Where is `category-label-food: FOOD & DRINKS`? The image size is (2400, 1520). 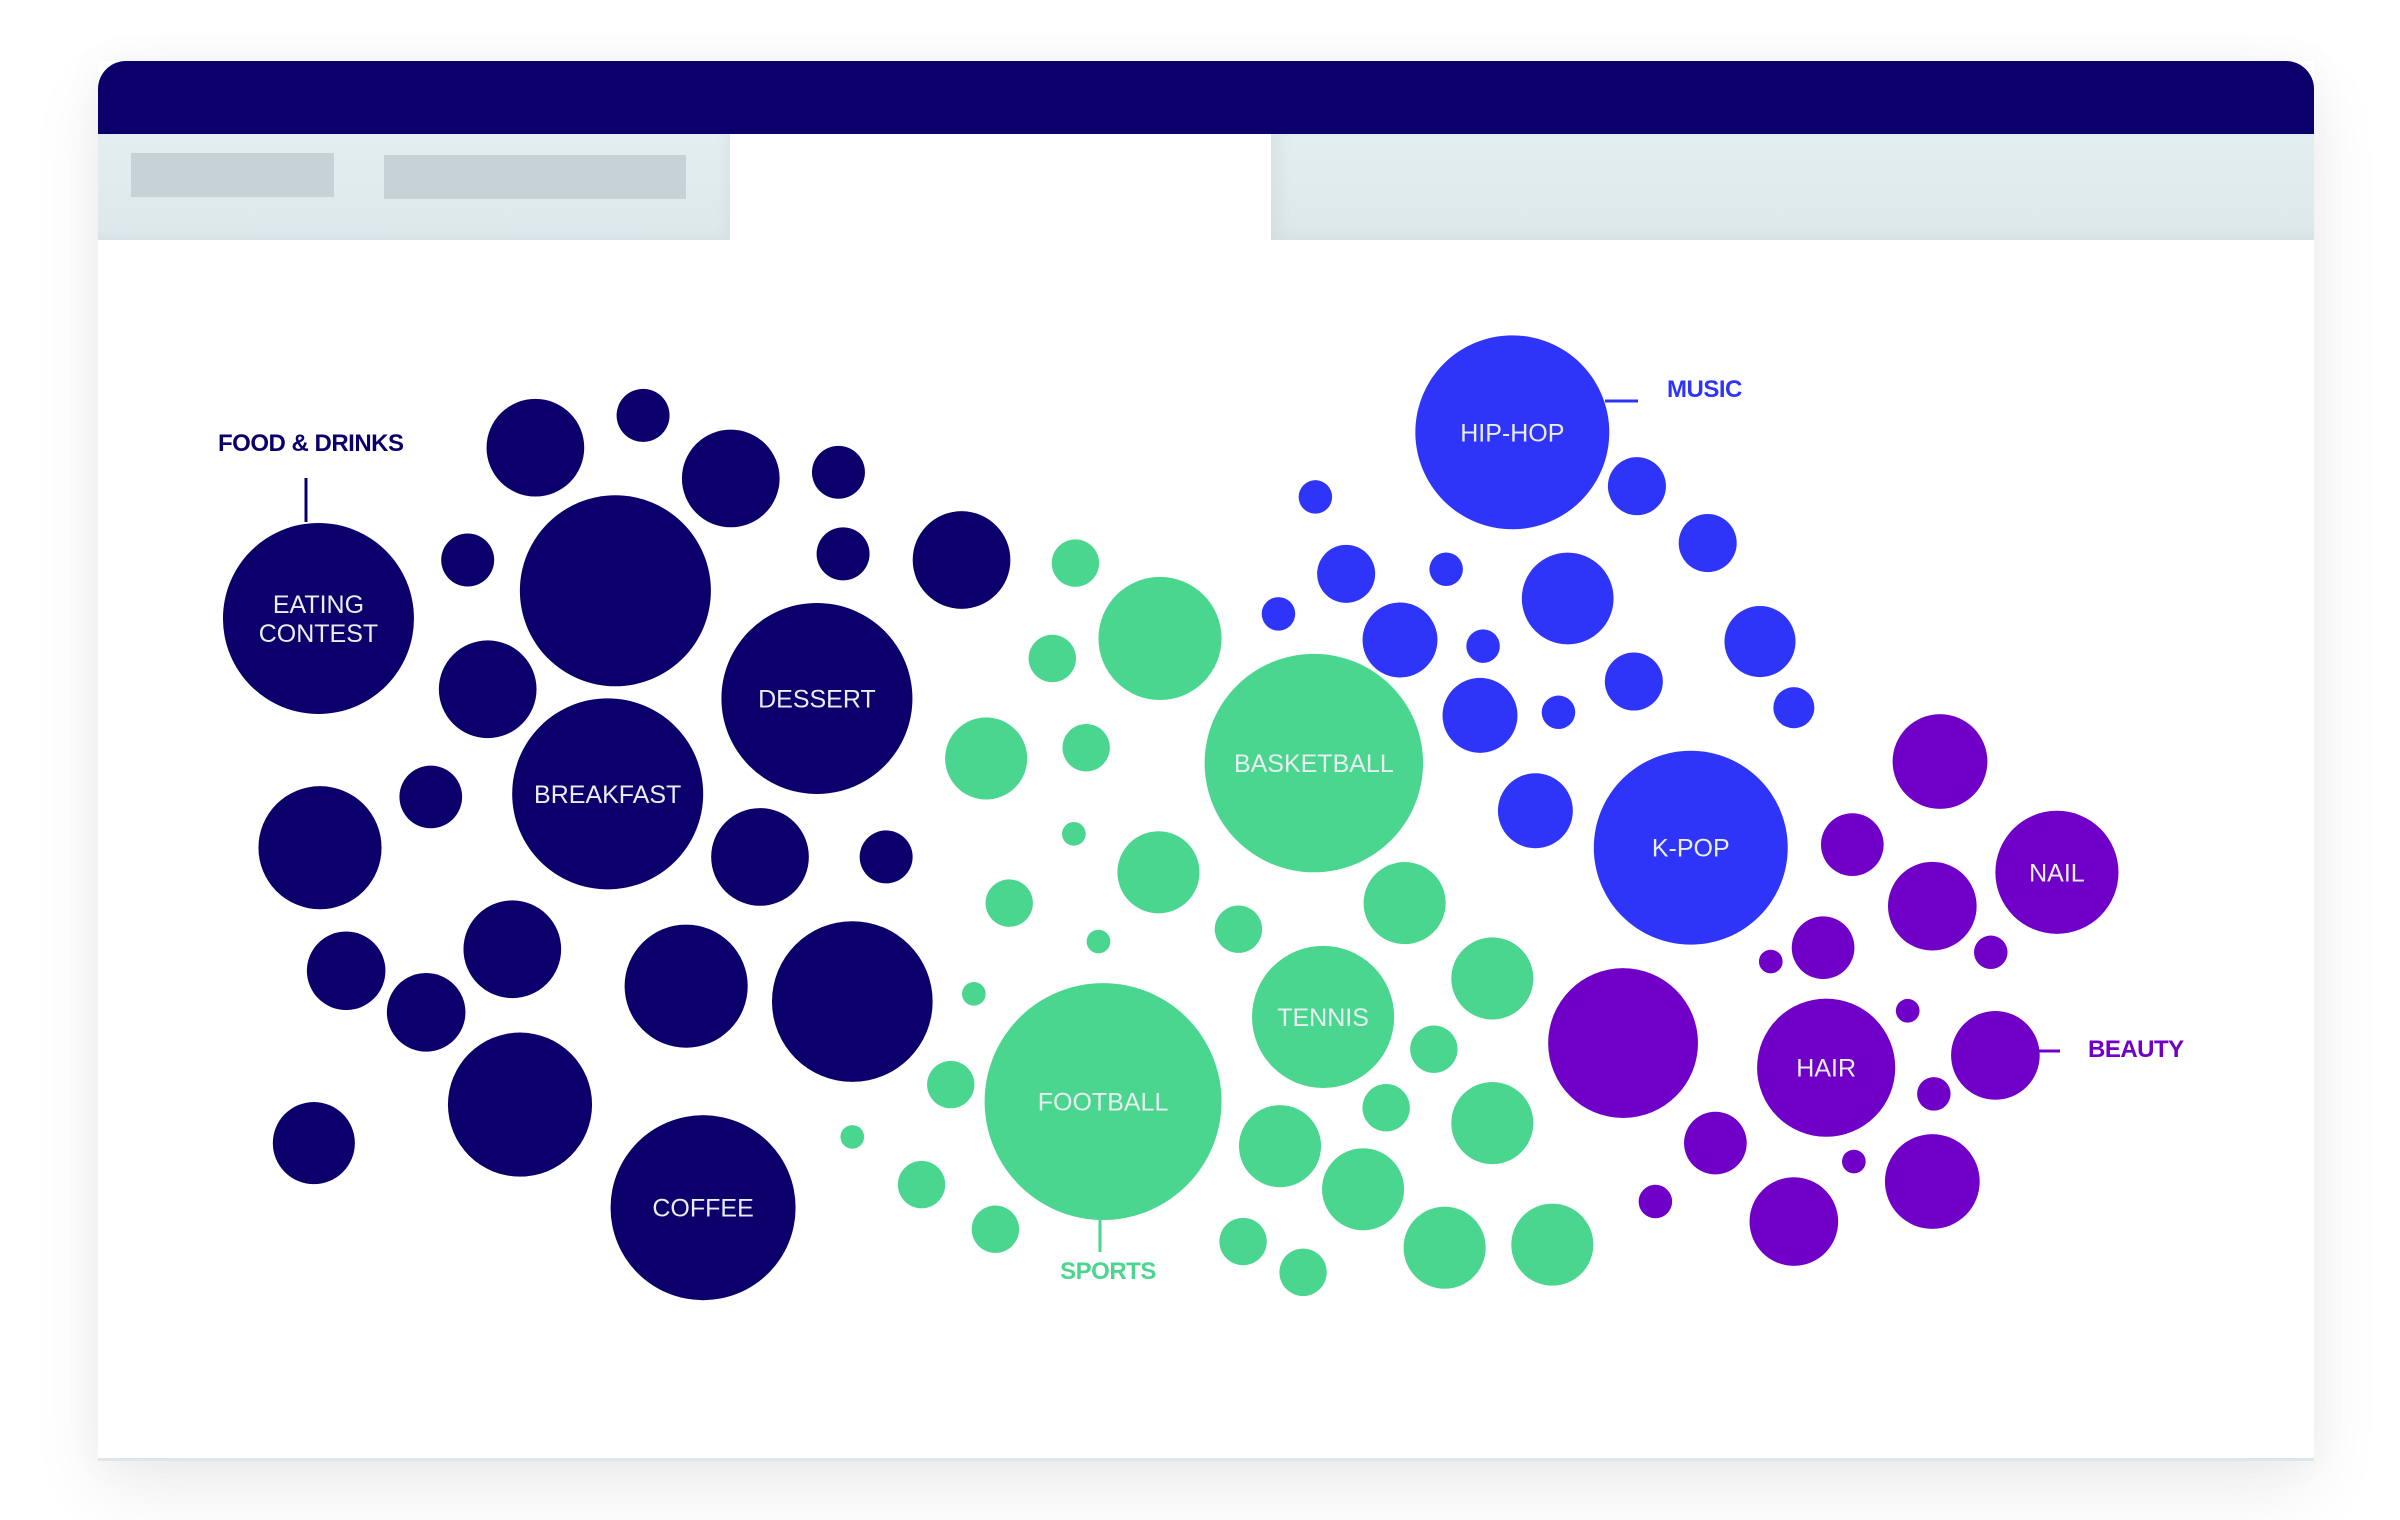 category-label-food: FOOD & DRINKS is located at coordinates (311, 443).